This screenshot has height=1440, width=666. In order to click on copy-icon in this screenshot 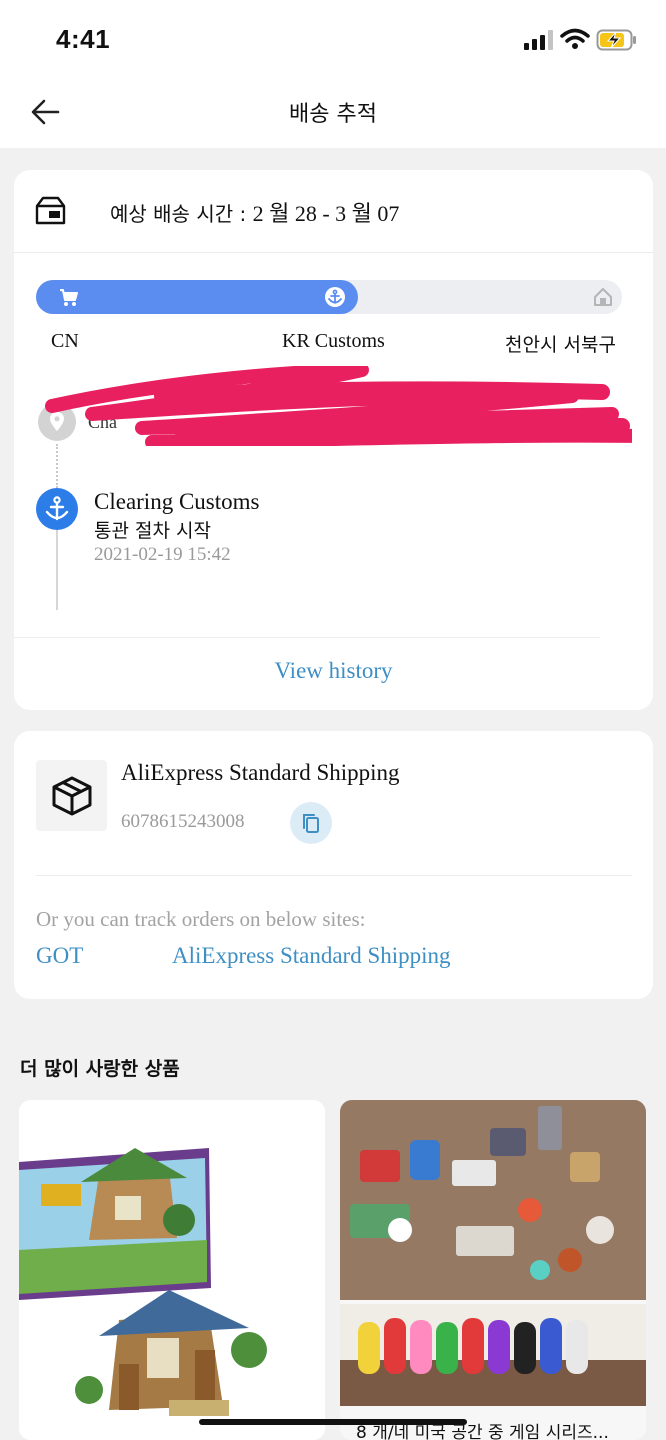, I will do `click(311, 823)`.